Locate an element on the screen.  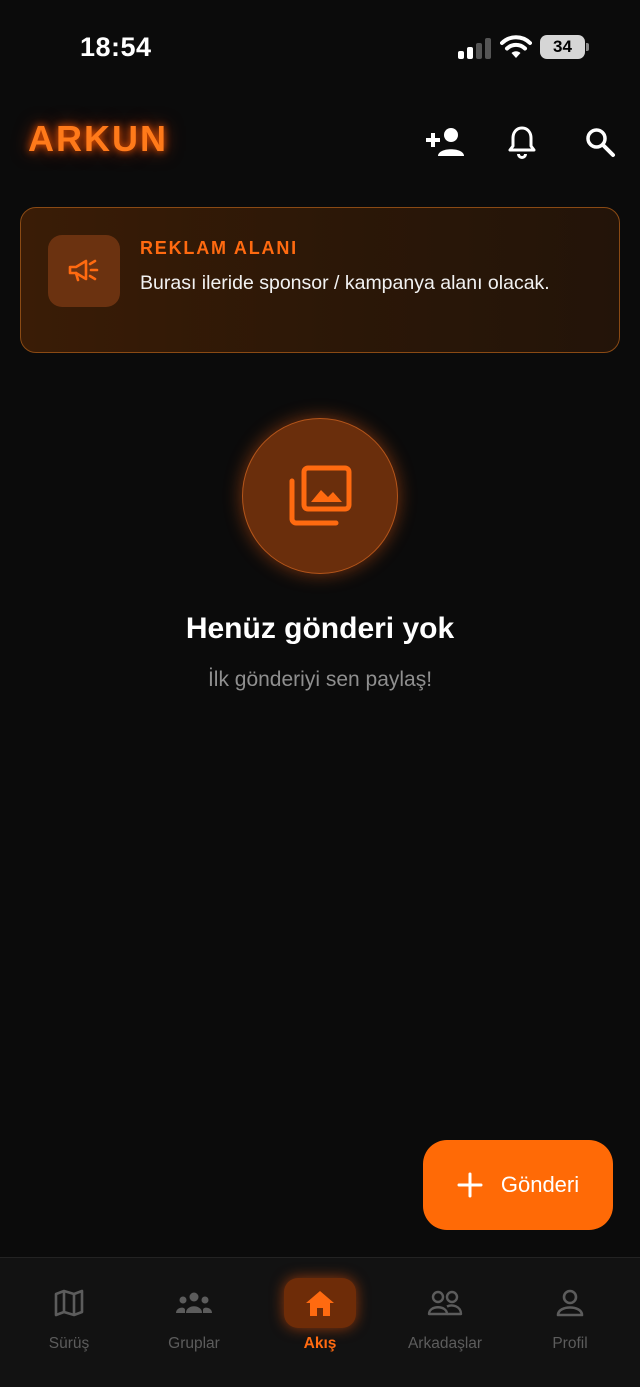
groups-icon is located at coordinates (194, 1302).